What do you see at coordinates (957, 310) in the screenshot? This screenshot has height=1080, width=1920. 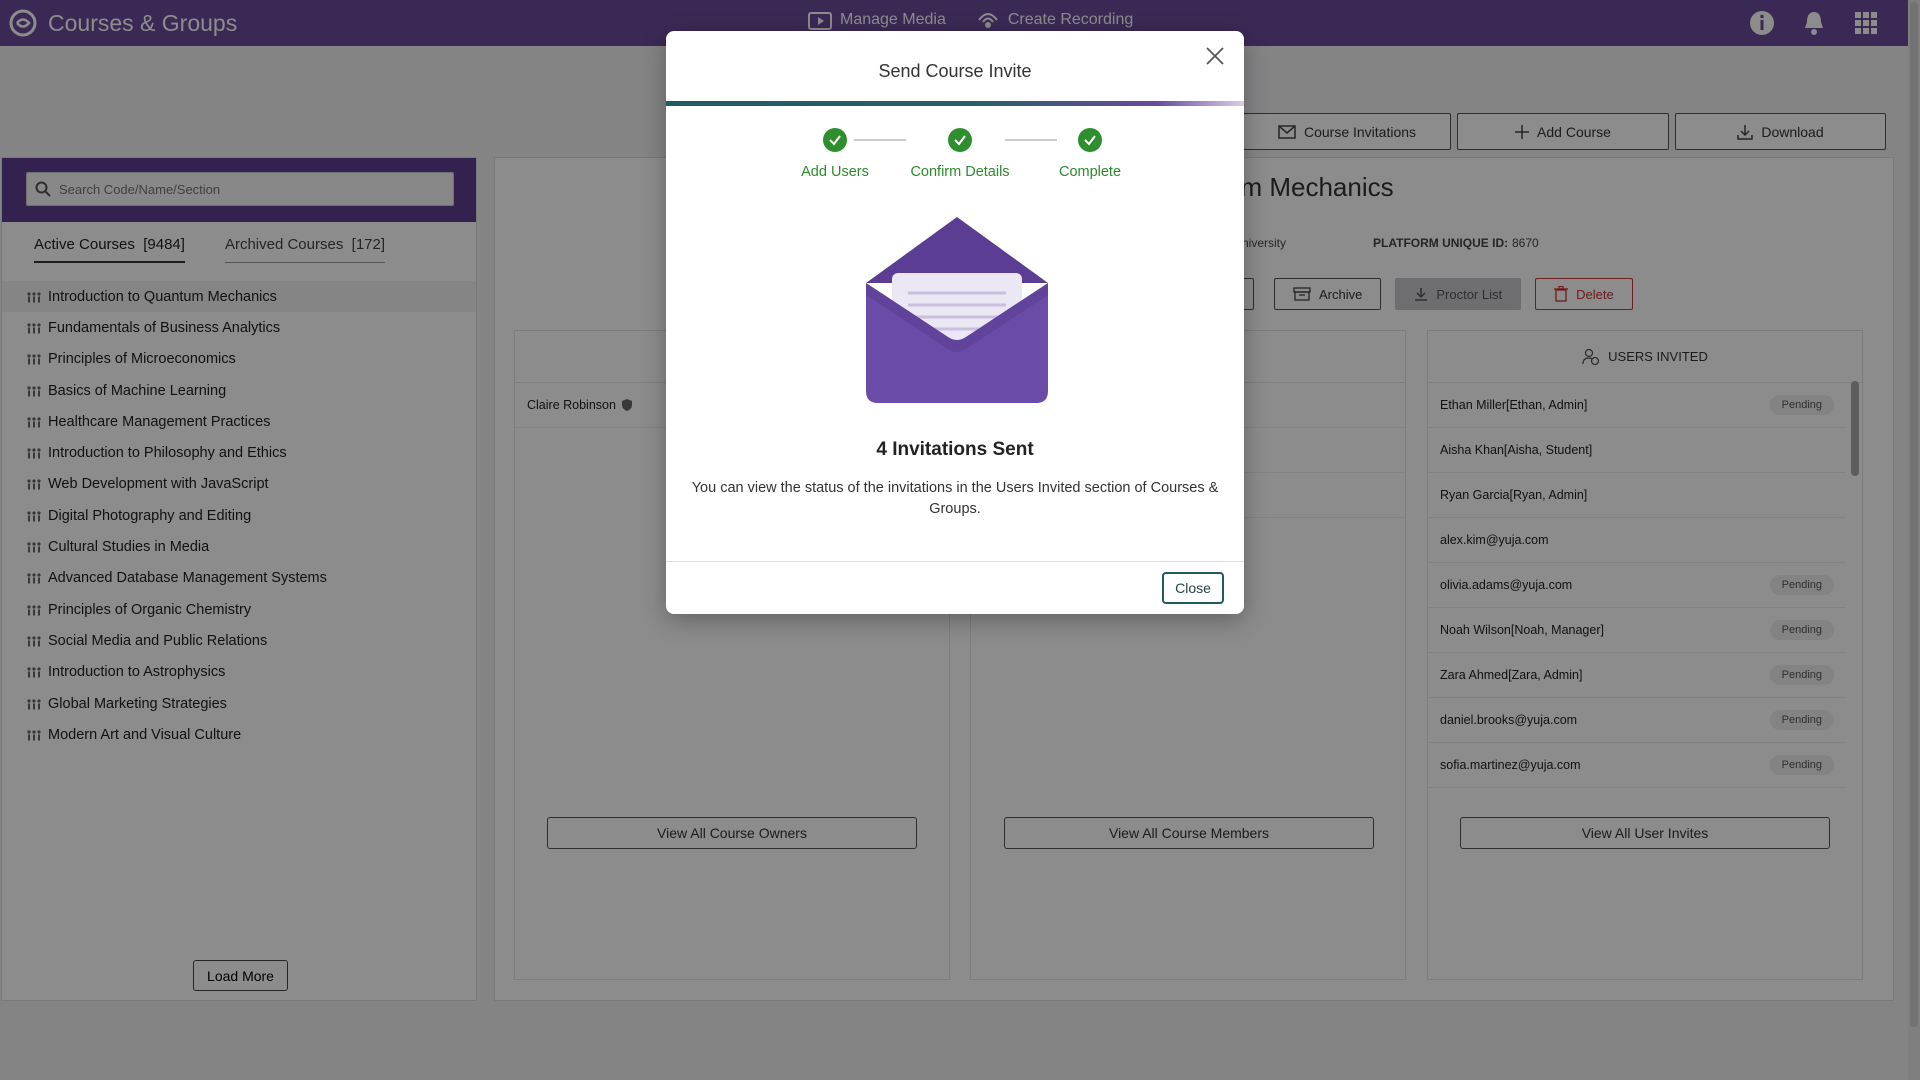 I see `open-envelope-icon` at bounding box center [957, 310].